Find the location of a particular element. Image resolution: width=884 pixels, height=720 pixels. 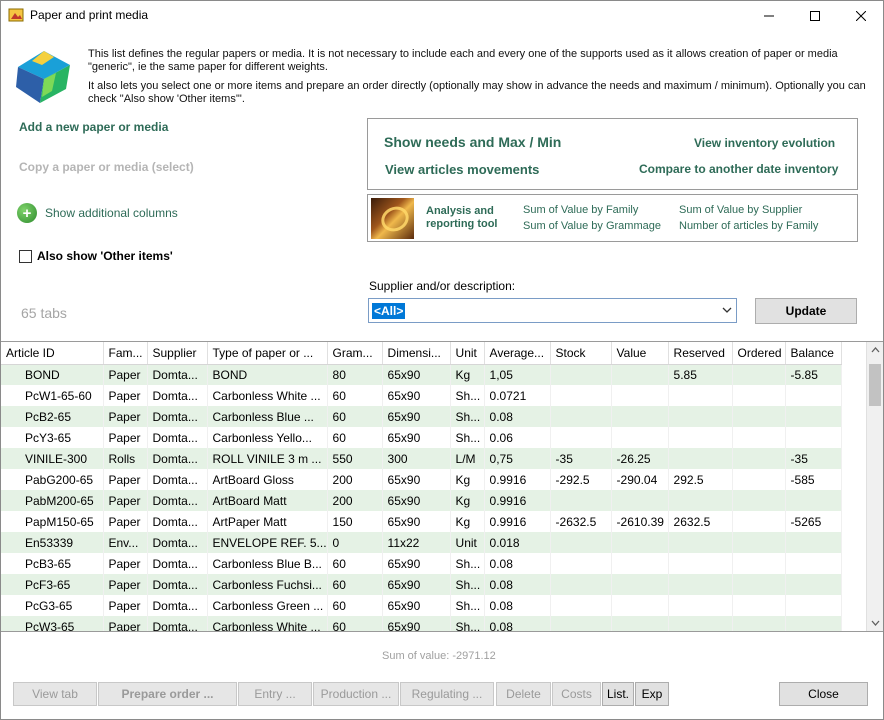

costs-button: Costs is located at coordinates (576, 694).